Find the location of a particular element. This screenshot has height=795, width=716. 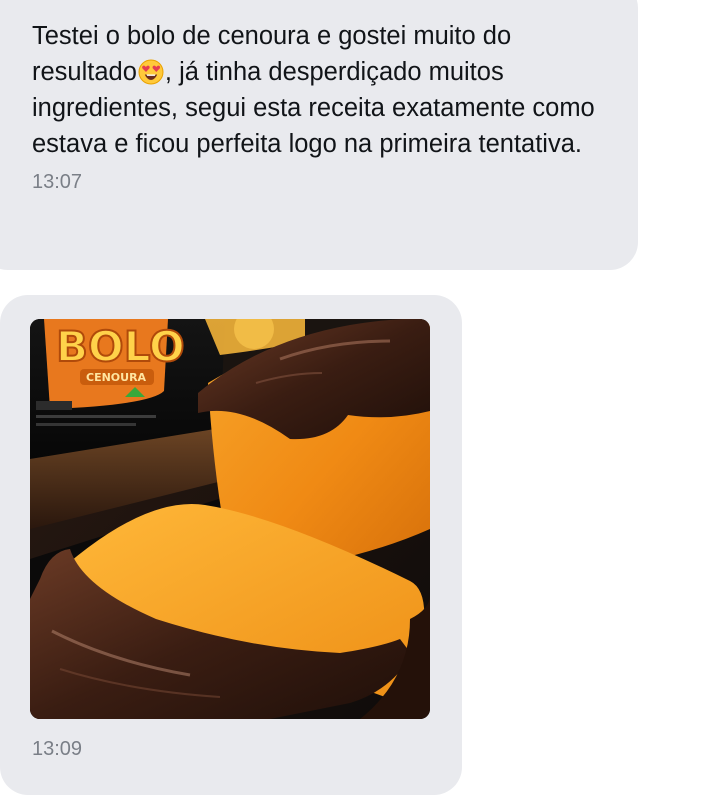

message-time: 13:09 is located at coordinates (57, 749).